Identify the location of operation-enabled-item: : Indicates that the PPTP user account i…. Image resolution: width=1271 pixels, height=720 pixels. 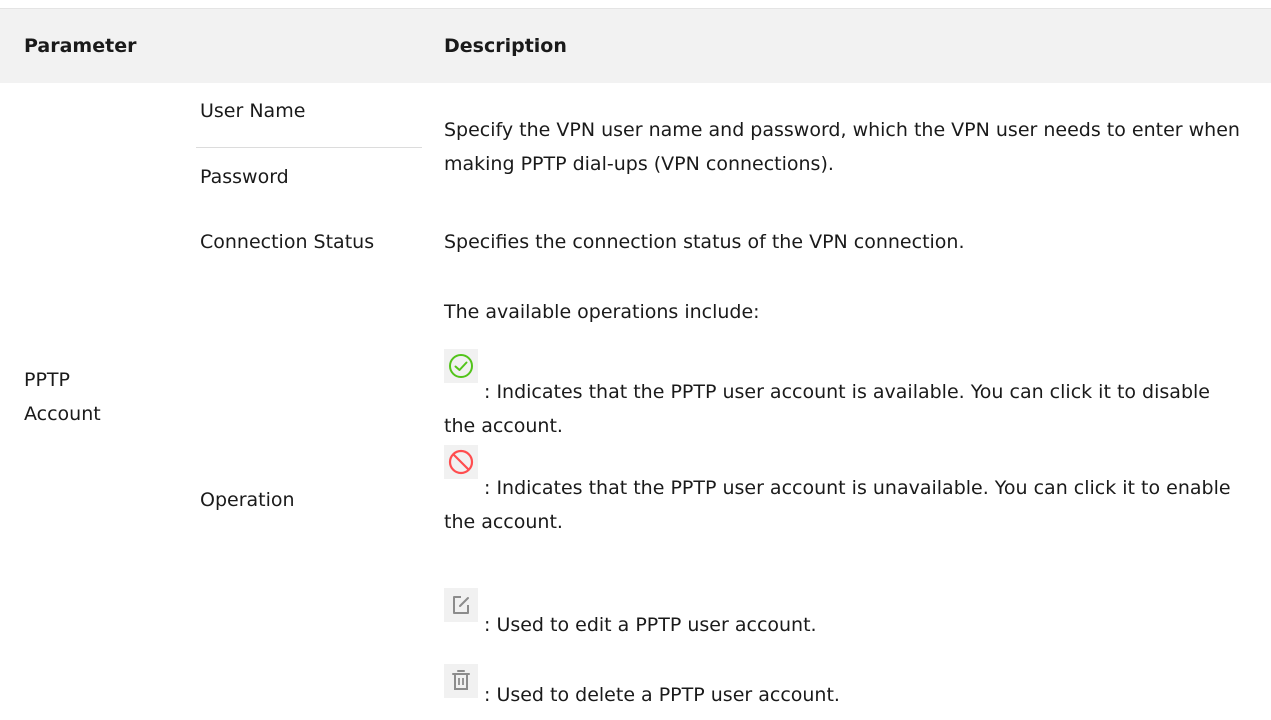
(844, 399).